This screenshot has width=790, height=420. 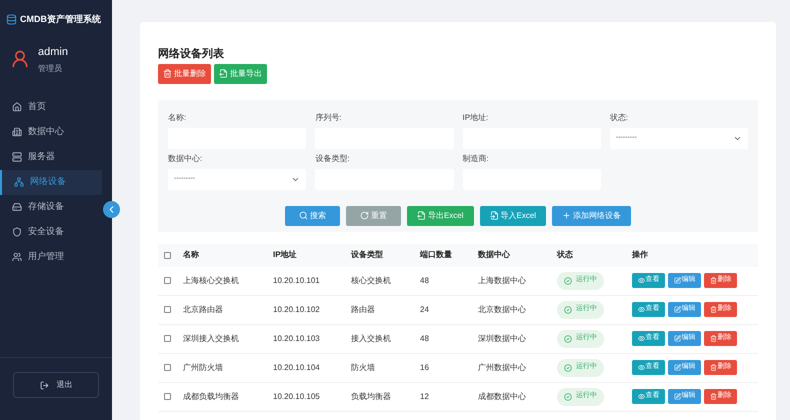 I want to click on refresh-icon, so click(x=364, y=215).